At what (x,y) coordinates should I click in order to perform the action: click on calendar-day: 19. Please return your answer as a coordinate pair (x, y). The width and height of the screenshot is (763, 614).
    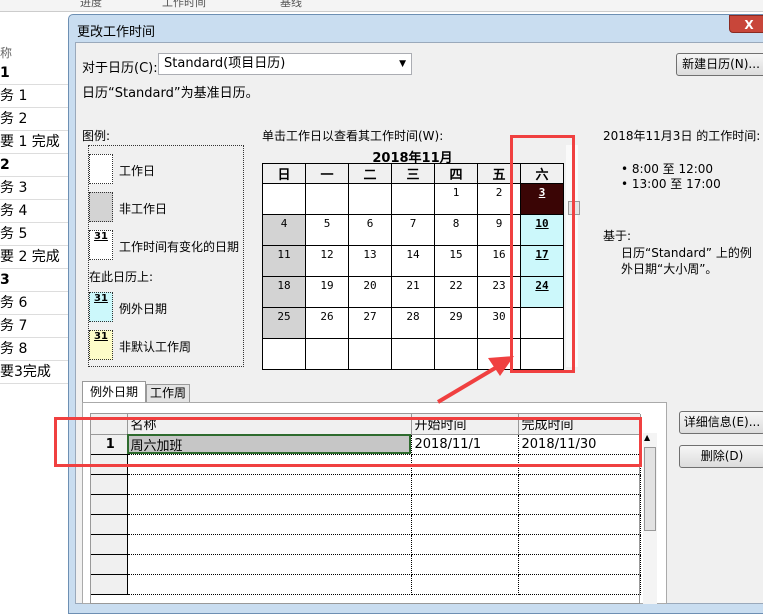
    Looking at the image, I should click on (327, 292).